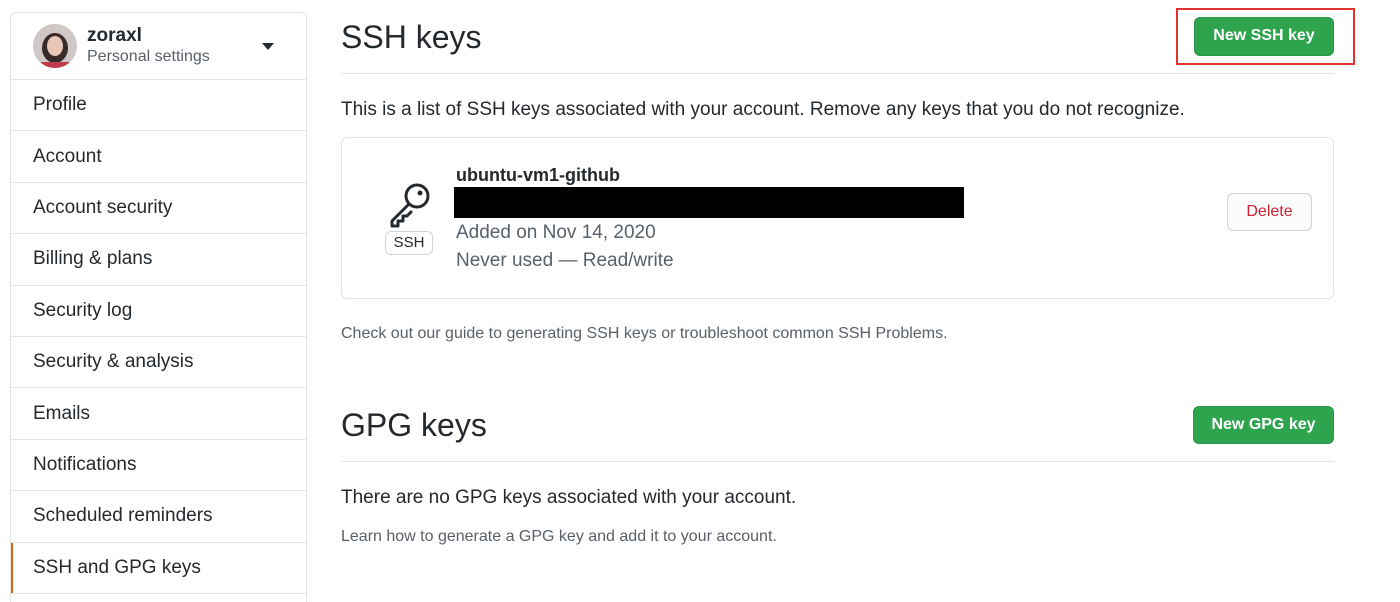 This screenshot has width=1400, height=602. I want to click on new-gpg-key-button: New GPG key, so click(1263, 425).